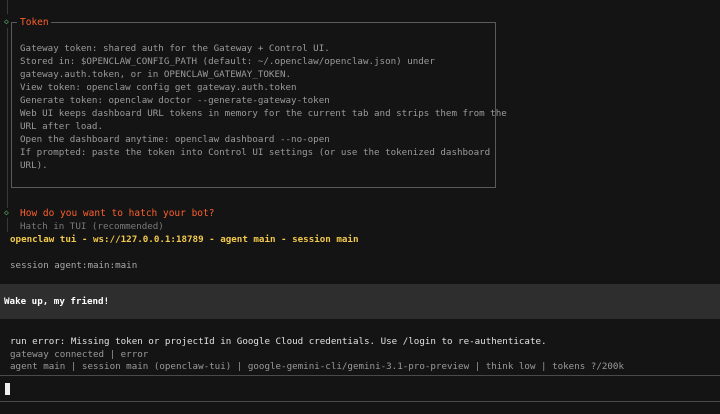  I want to click on text-cursor, so click(7, 389).